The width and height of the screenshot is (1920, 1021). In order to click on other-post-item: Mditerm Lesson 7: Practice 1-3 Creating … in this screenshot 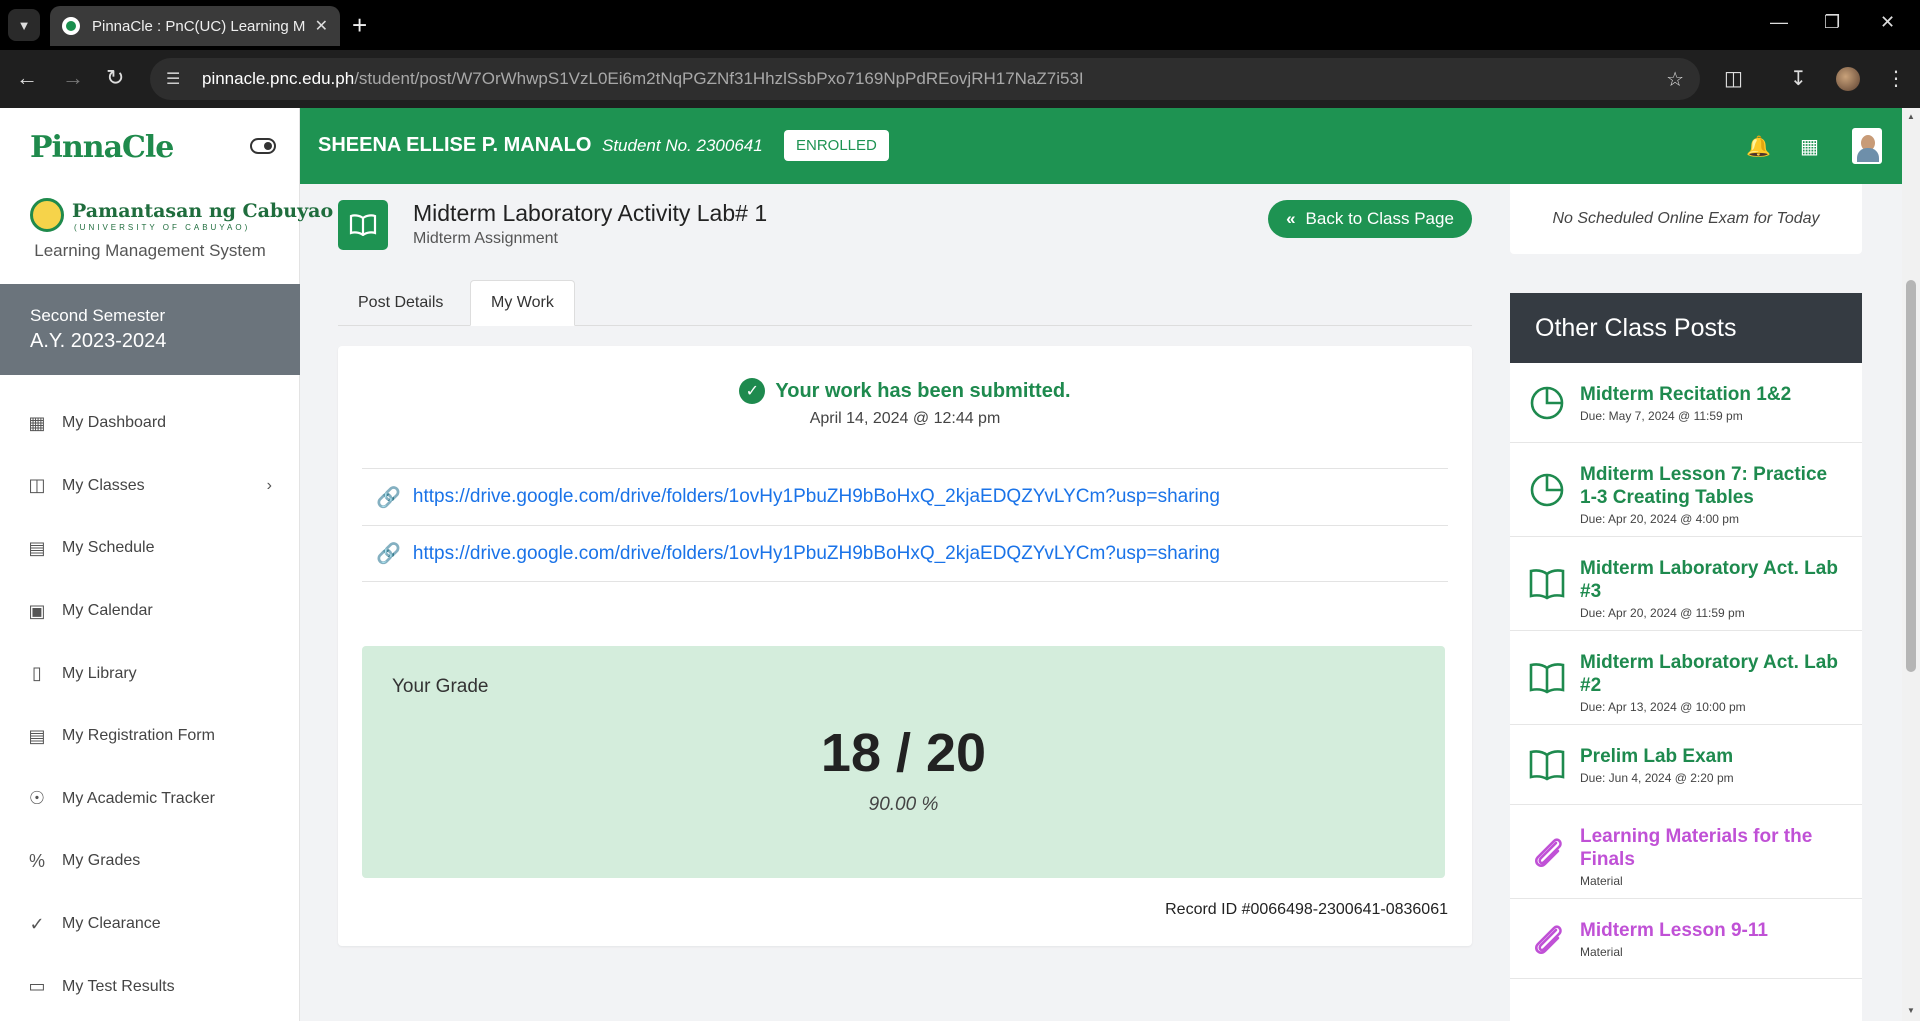, I will do `click(1686, 490)`.